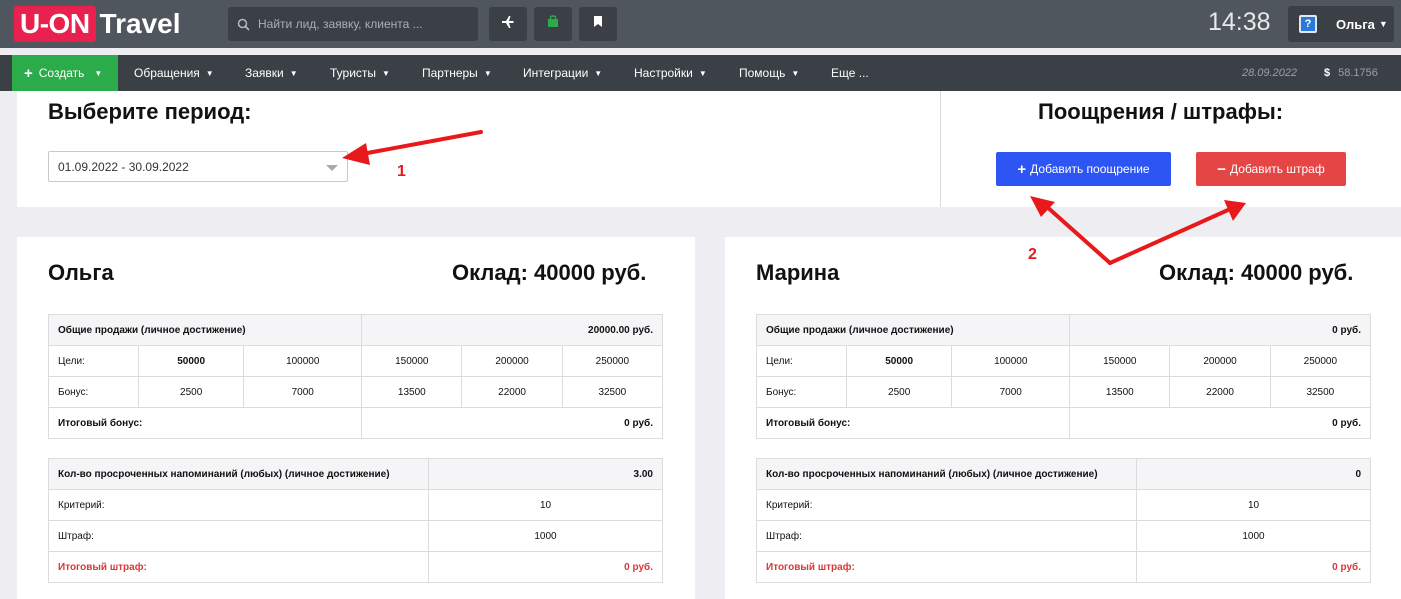 The width and height of the screenshot is (1401, 599). Describe the element at coordinates (798, 272) in the screenshot. I see `employee-name: Марина` at that location.